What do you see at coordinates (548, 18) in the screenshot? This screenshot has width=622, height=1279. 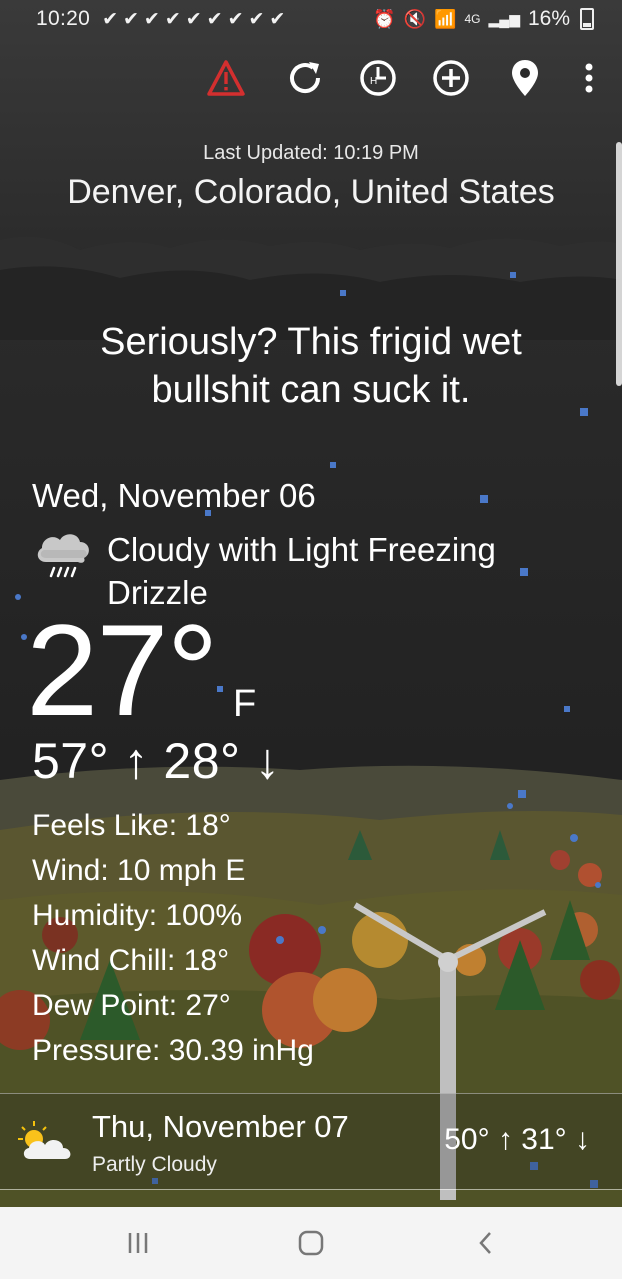 I see `battery-percent: 16%` at bounding box center [548, 18].